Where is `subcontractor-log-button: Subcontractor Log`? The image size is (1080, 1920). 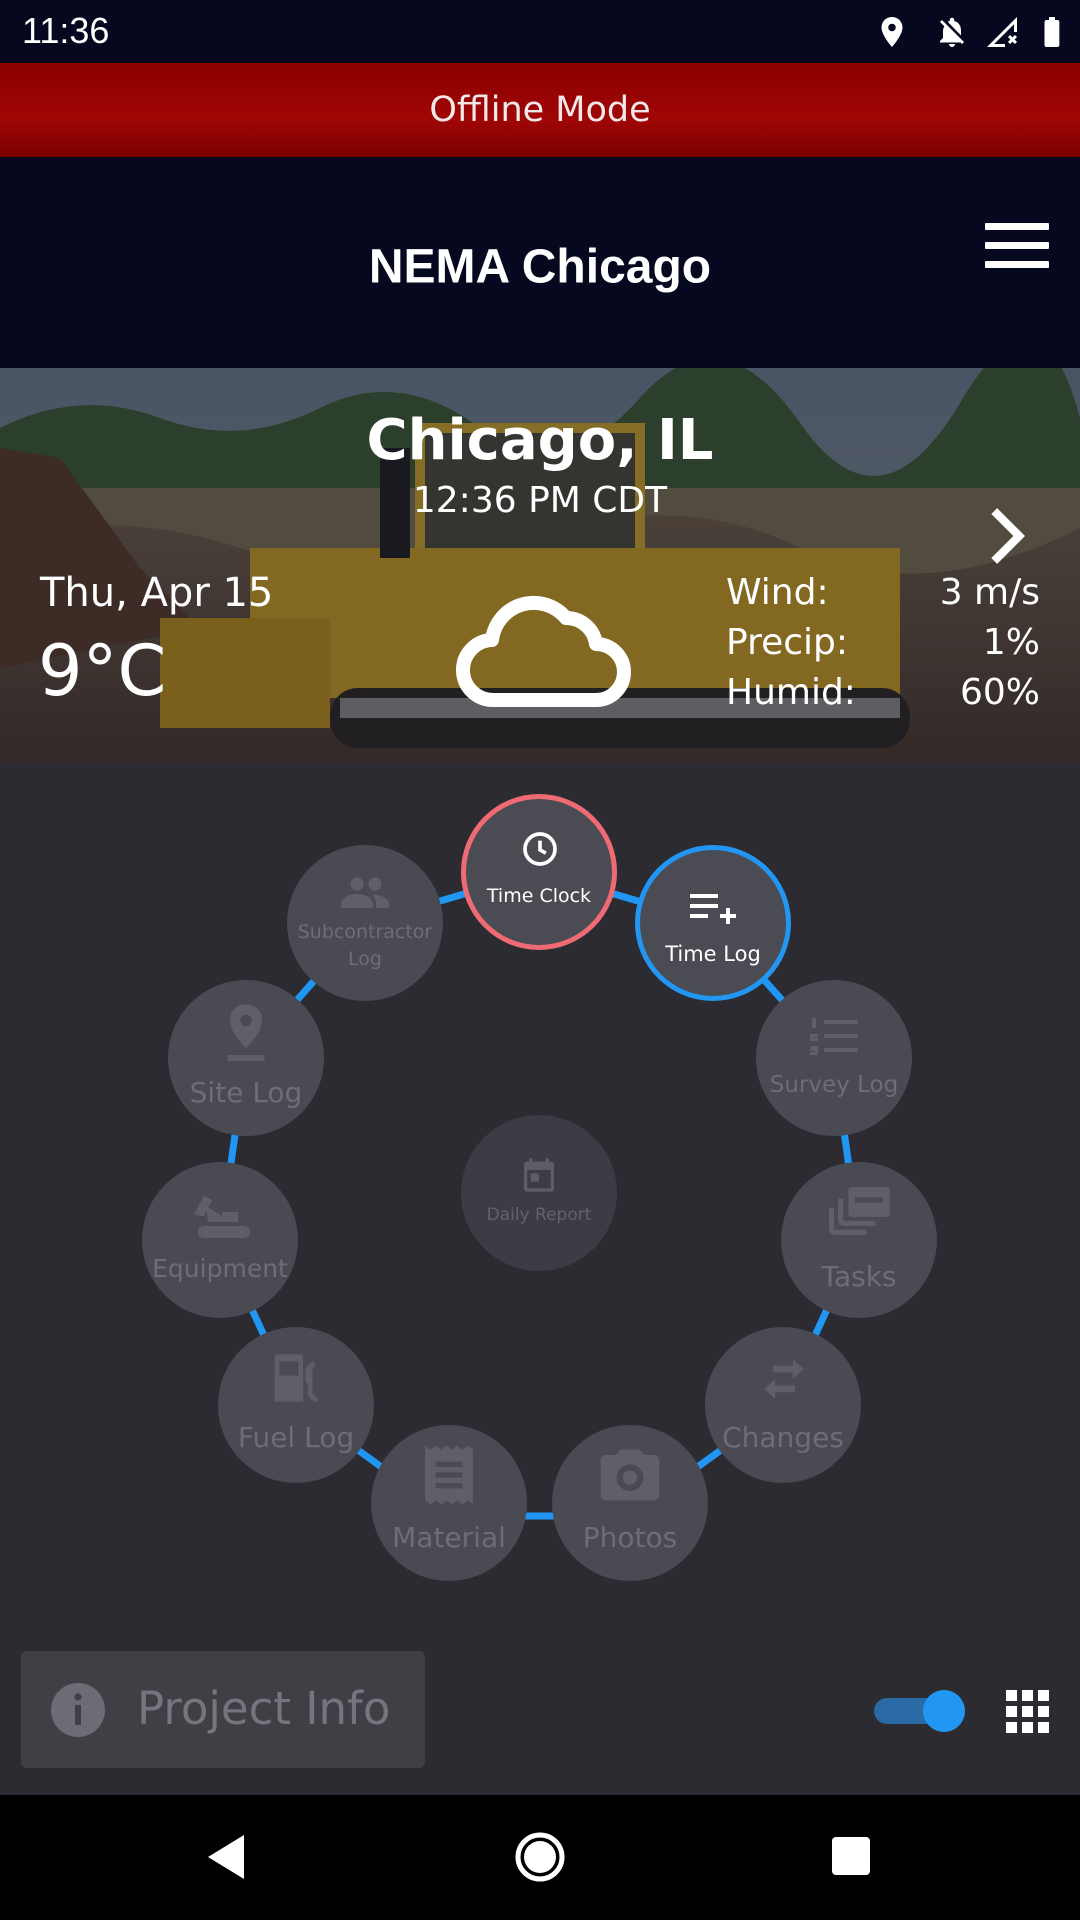
subcontractor-log-button: Subcontractor Log is located at coordinates (365, 923).